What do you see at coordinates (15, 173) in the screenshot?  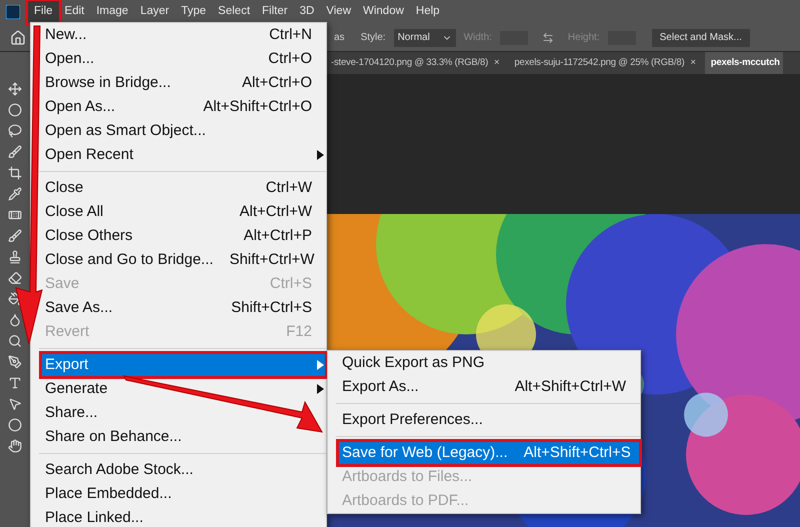 I see `crop-icon` at bounding box center [15, 173].